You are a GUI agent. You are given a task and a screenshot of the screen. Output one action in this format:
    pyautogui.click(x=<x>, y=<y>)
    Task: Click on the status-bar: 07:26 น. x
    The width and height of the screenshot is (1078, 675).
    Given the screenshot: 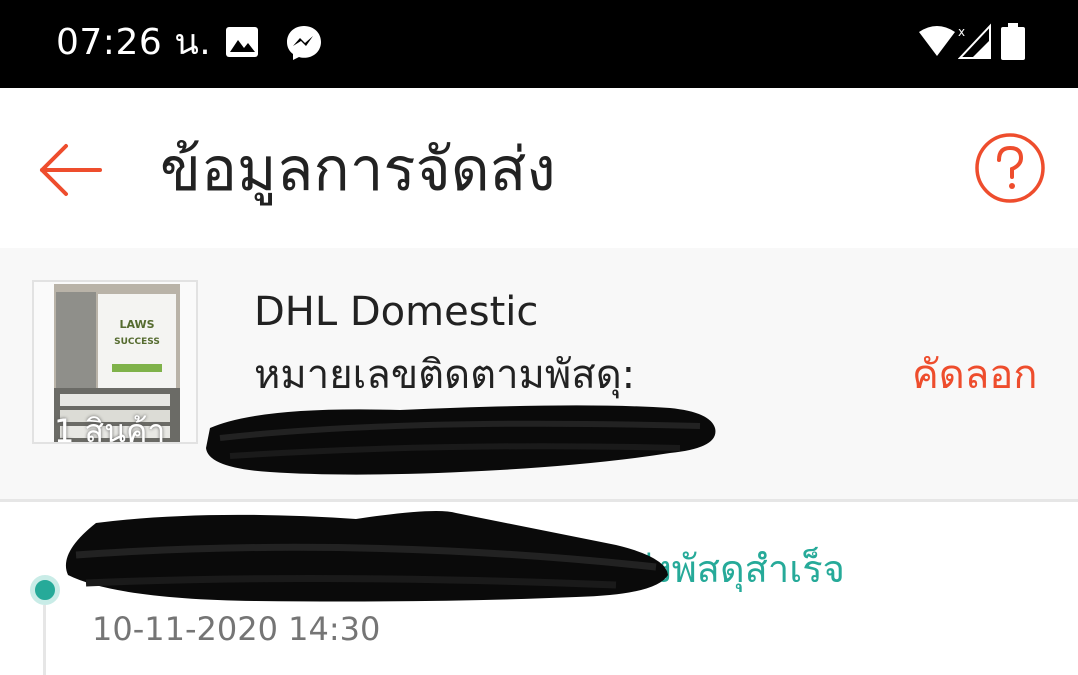 What is the action you would take?
    pyautogui.click(x=539, y=44)
    